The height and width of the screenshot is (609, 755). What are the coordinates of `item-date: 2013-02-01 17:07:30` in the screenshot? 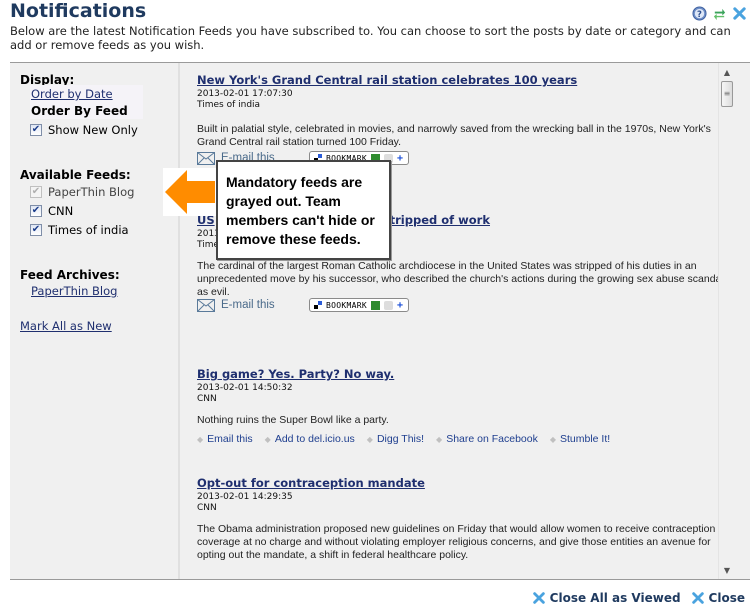 It's located at (245, 94).